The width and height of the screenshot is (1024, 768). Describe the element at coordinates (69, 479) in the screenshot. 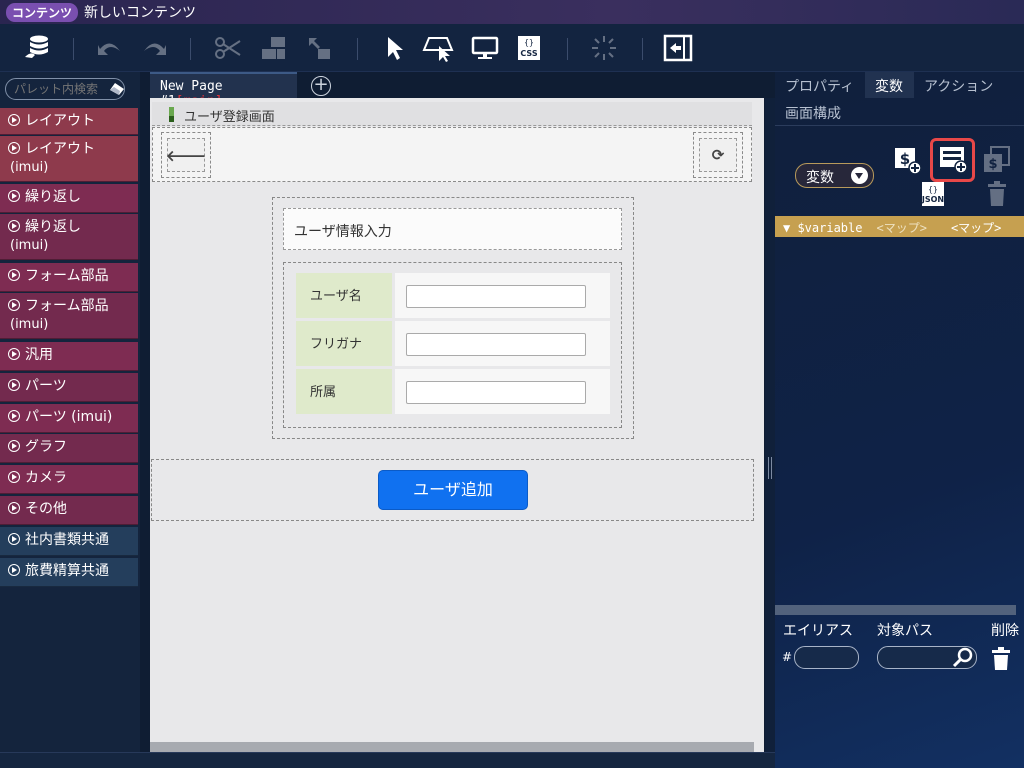

I see `palette-item-camera: カメラ` at that location.